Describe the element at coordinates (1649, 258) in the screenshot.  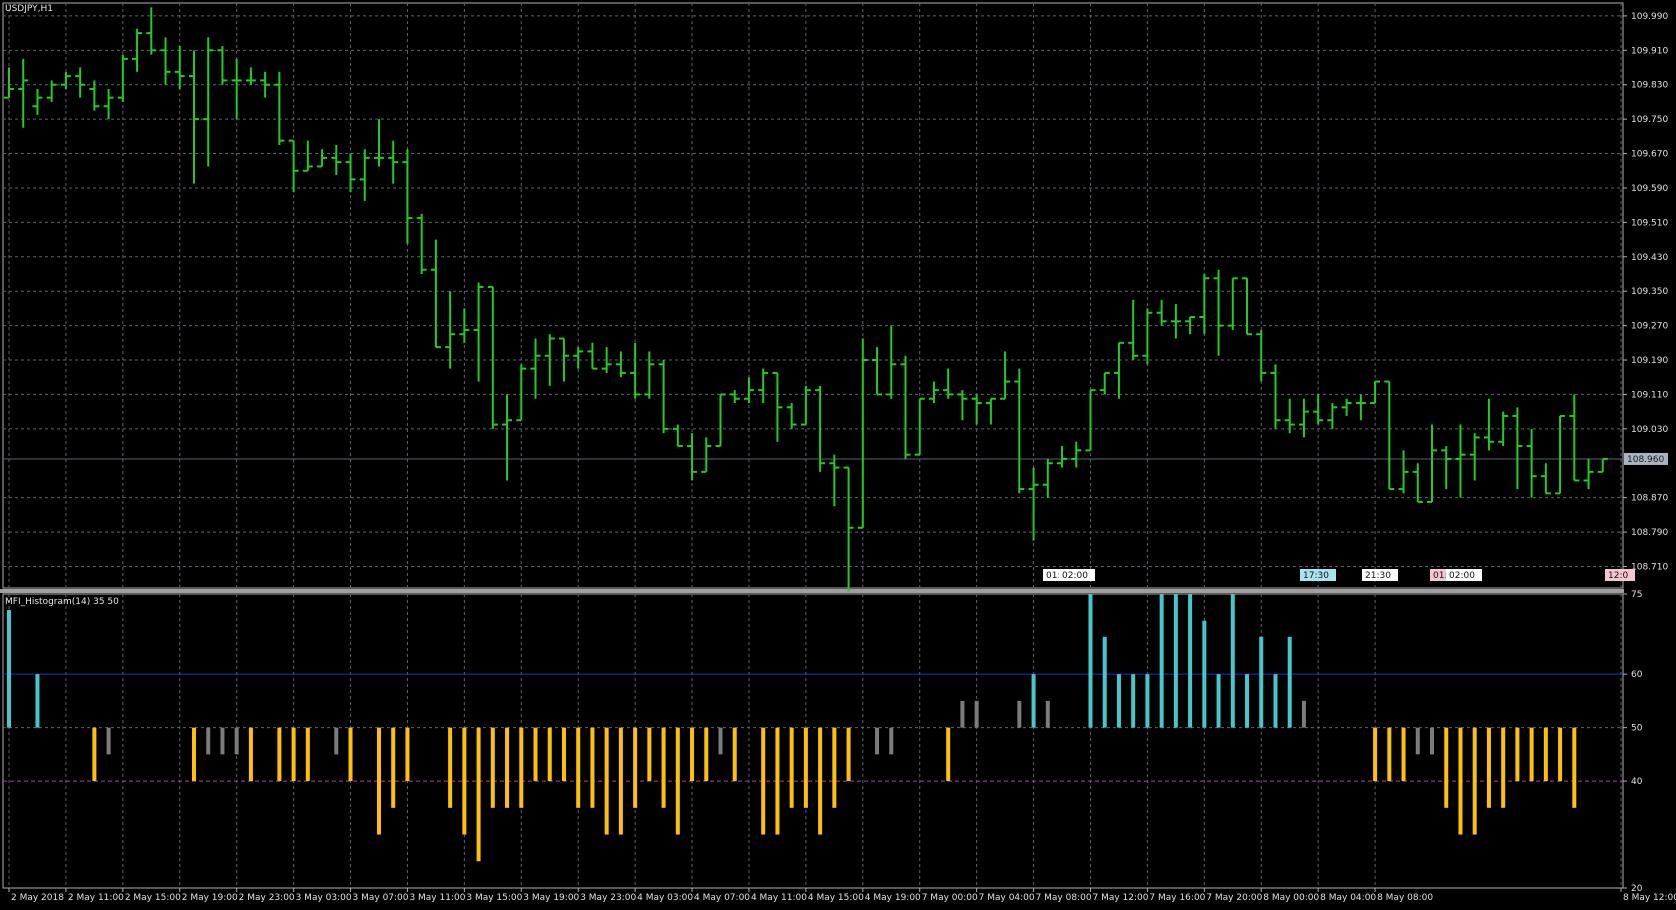
I see `price-axis-label: 109.430` at that location.